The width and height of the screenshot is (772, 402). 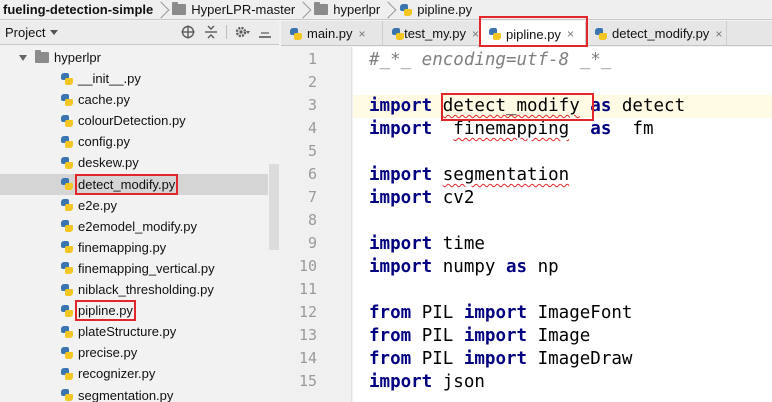 I want to click on code-line: import time, so click(x=427, y=244).